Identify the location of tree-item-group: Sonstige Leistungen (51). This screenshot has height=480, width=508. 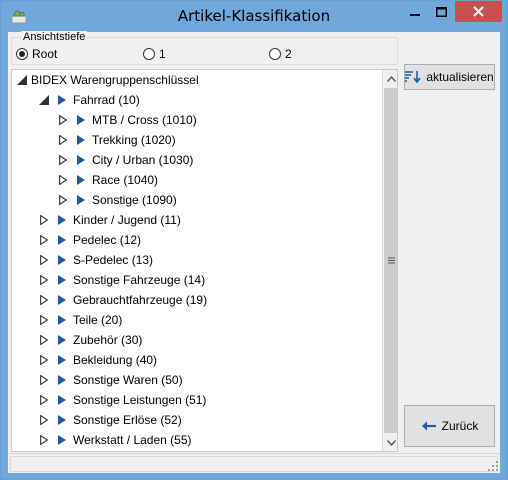
(122, 400).